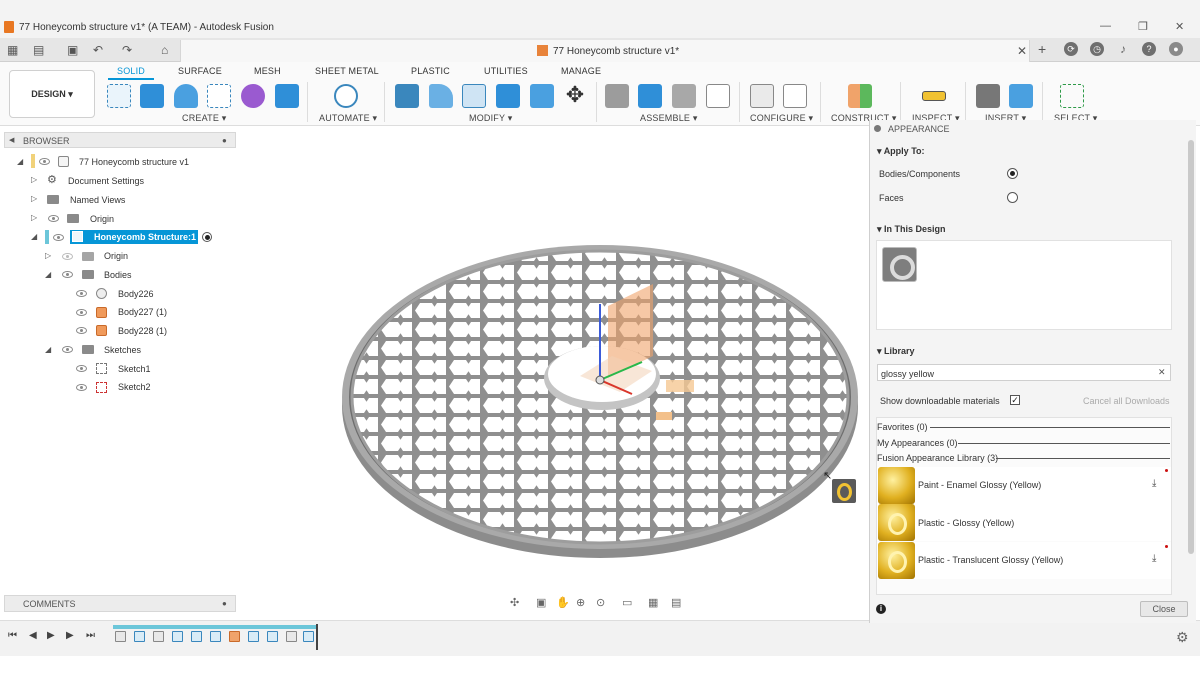 The width and height of the screenshot is (1200, 675). What do you see at coordinates (164, 50) in the screenshot?
I see `home-icon: ⌂` at bounding box center [164, 50].